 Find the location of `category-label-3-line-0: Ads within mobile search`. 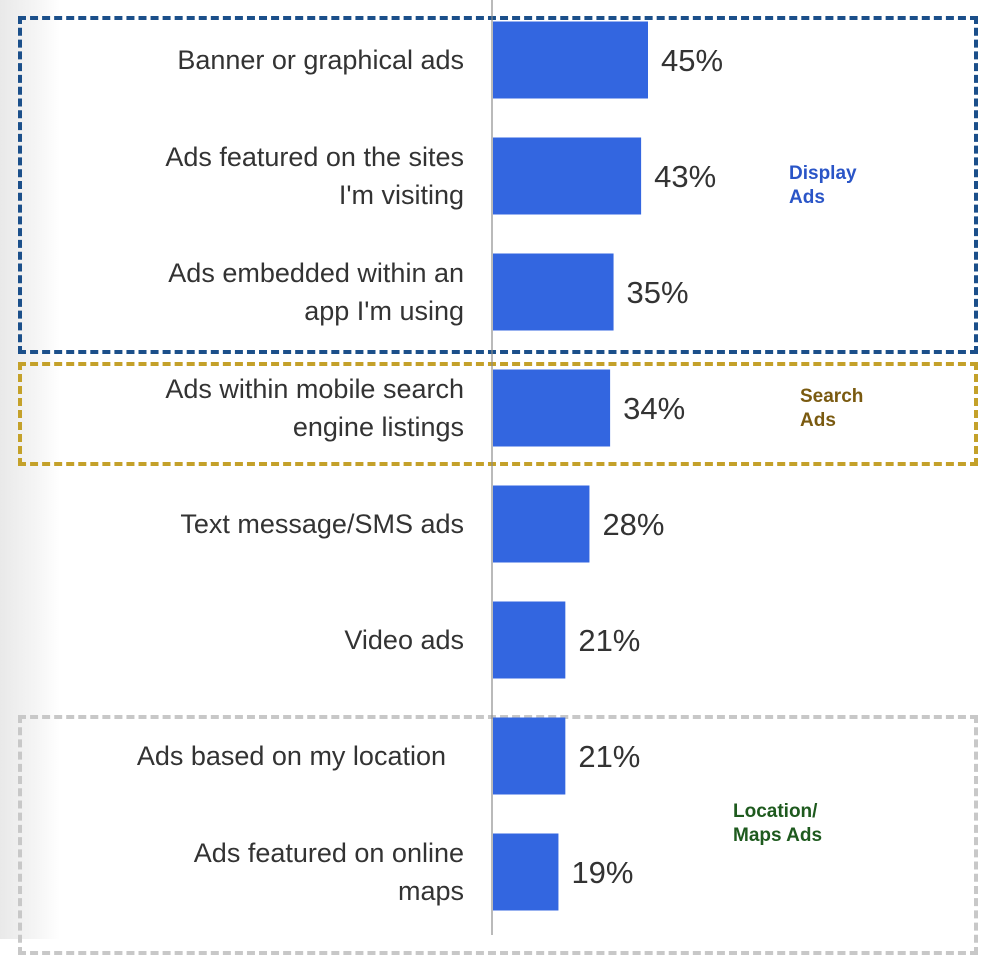

category-label-3-line-0: Ads within mobile search is located at coordinates (314, 389).